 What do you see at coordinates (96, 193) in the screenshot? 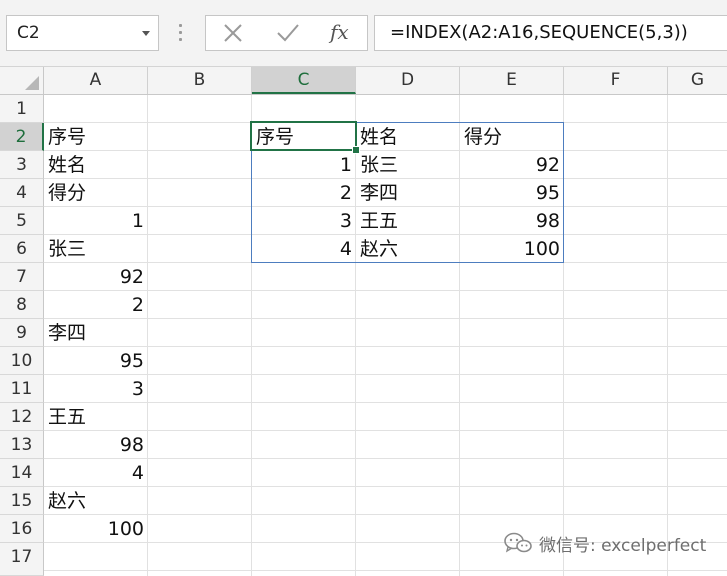
I see `cell-a4: 得分` at bounding box center [96, 193].